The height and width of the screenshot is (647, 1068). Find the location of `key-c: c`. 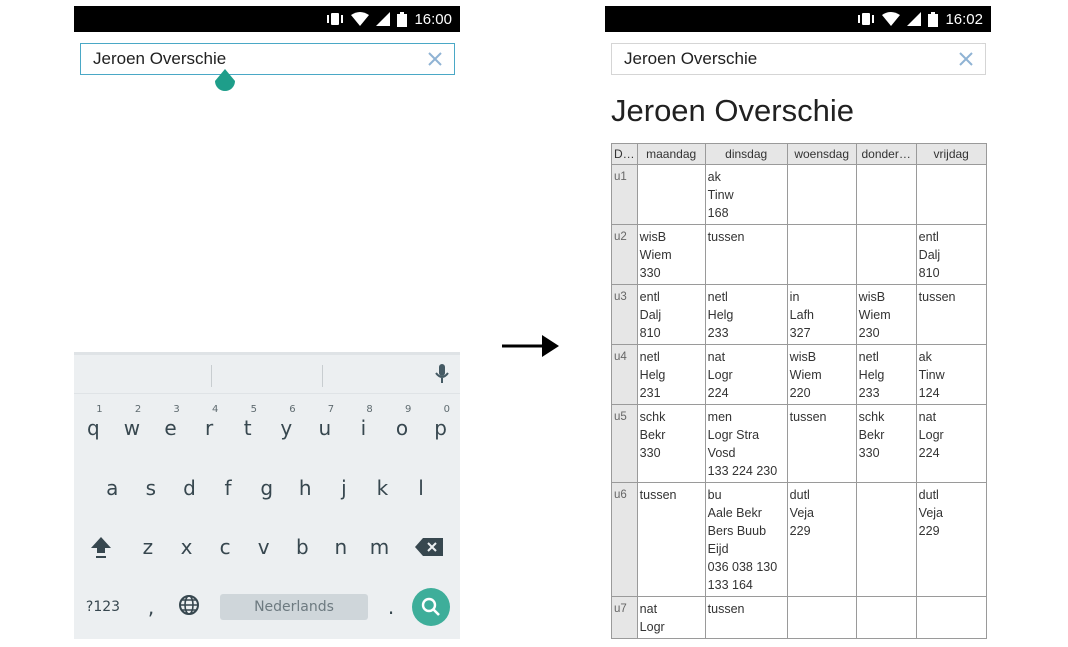

key-c: c is located at coordinates (225, 547).